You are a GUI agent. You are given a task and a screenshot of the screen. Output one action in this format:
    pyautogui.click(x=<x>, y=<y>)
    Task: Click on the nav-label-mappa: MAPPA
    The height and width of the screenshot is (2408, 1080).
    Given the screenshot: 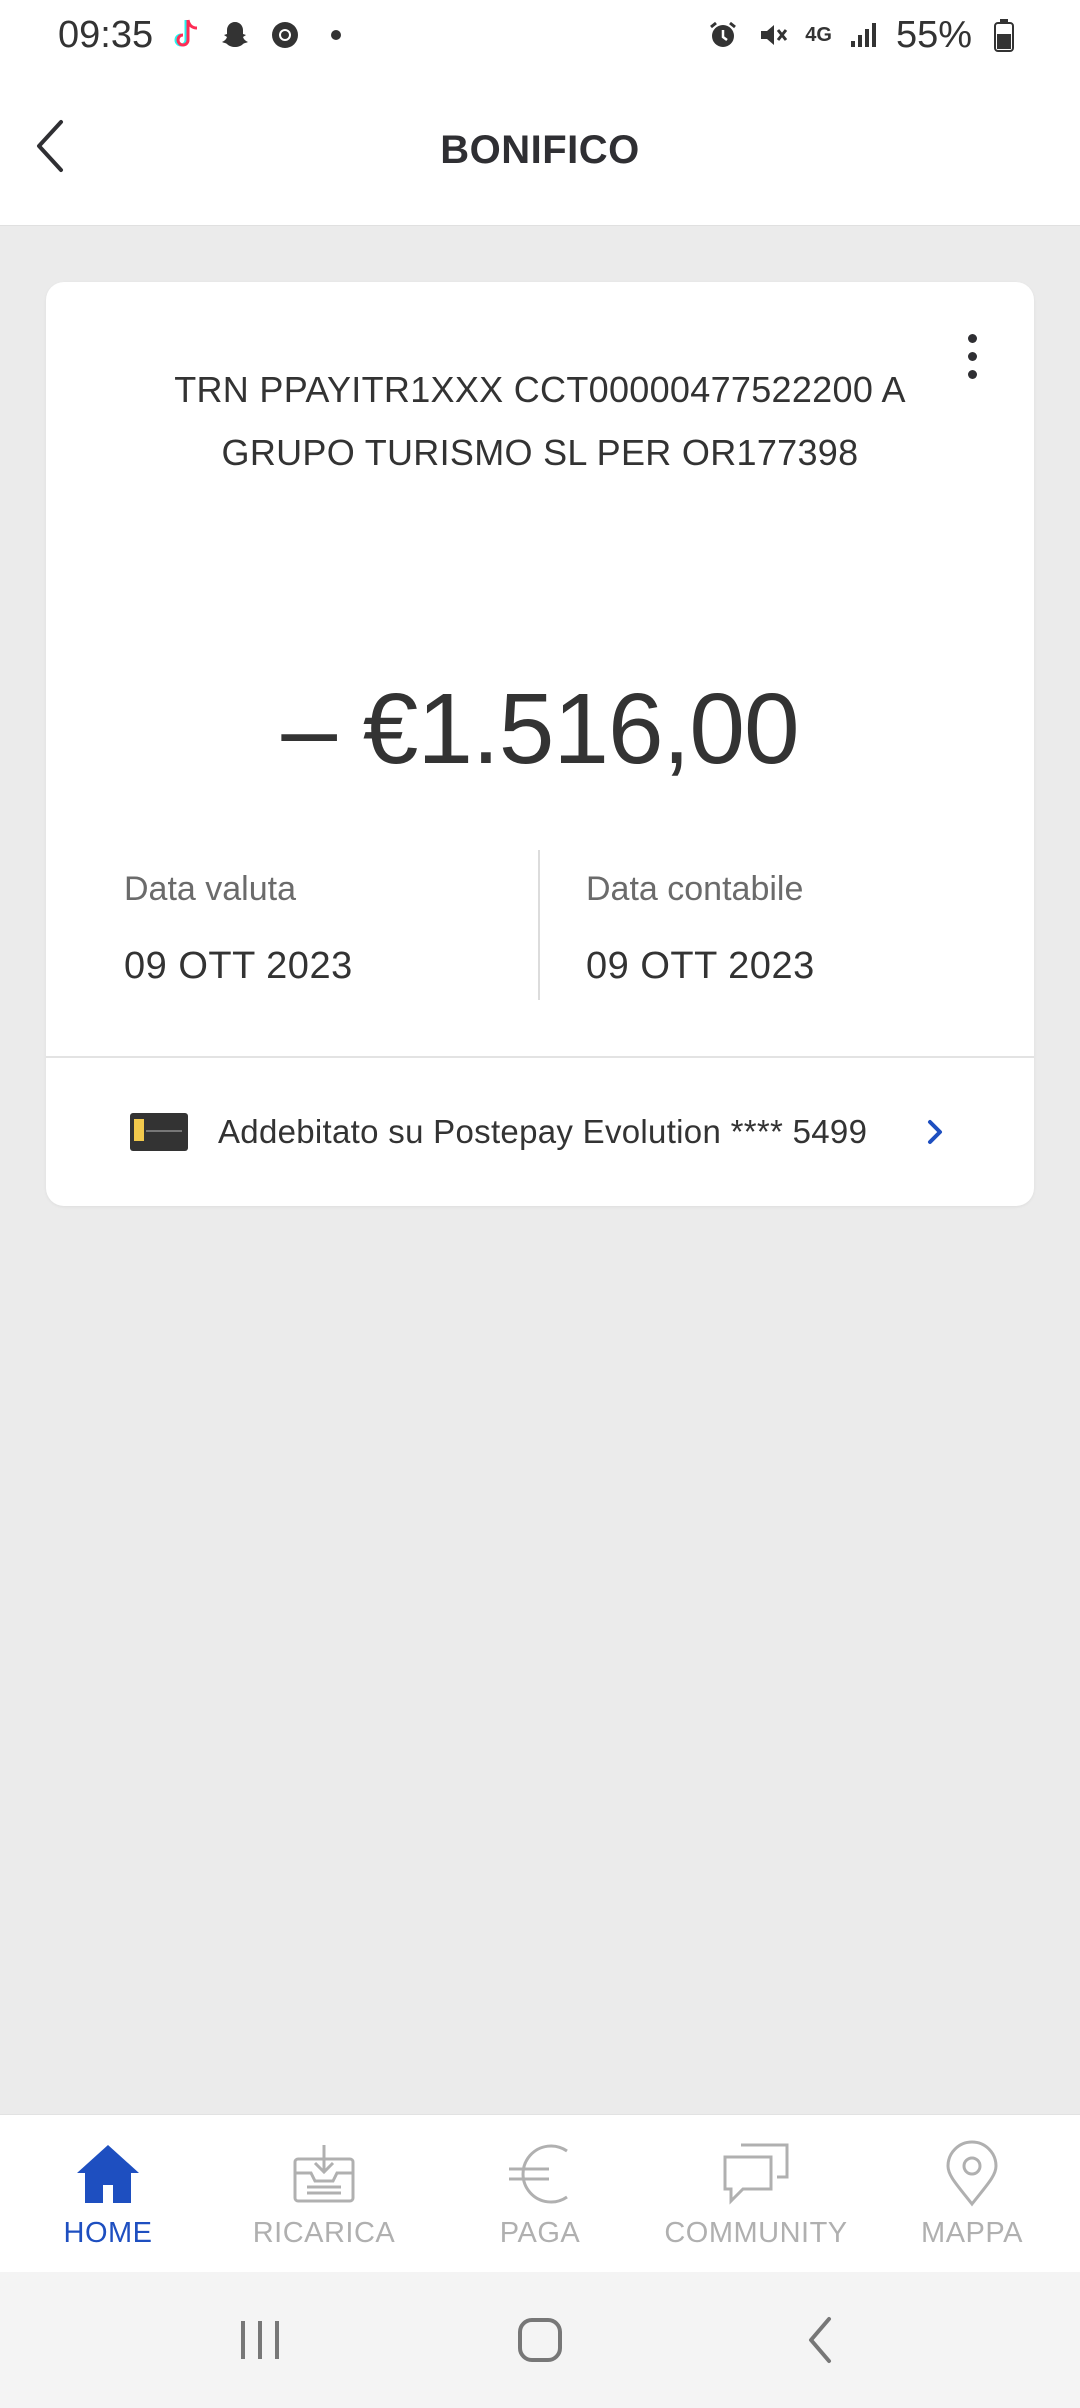 What is the action you would take?
    pyautogui.click(x=972, y=2233)
    